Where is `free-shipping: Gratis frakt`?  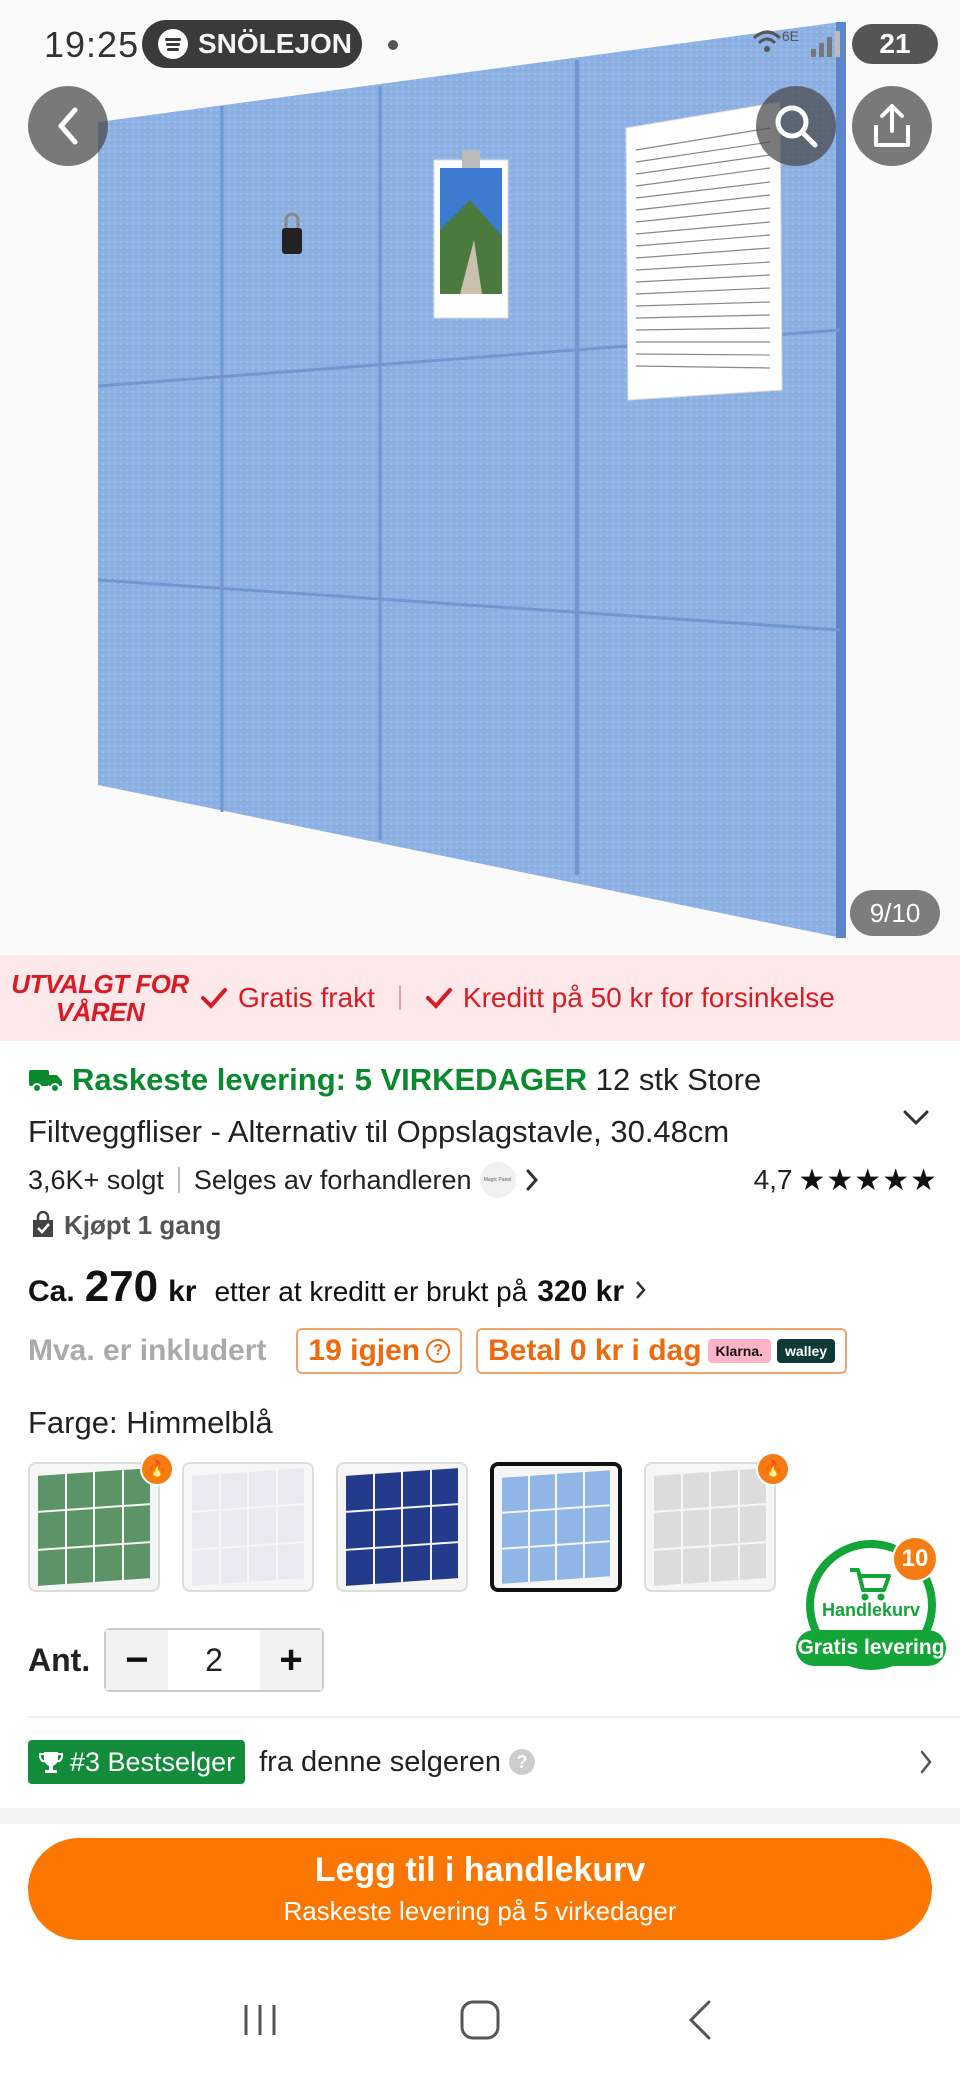
free-shipping: Gratis frakt is located at coordinates (287, 998).